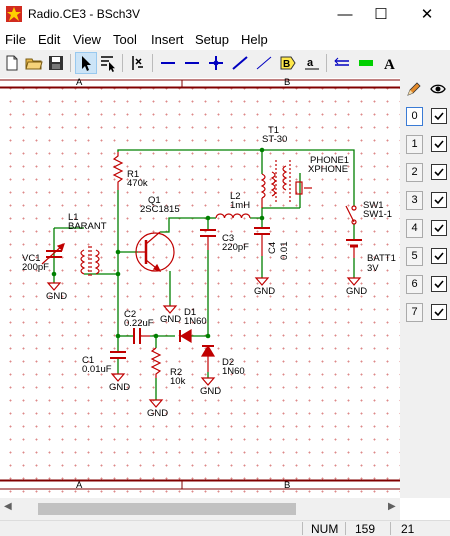  Describe the element at coordinates (275, 139) in the screenshot. I see `t1-value: ST-30` at that location.